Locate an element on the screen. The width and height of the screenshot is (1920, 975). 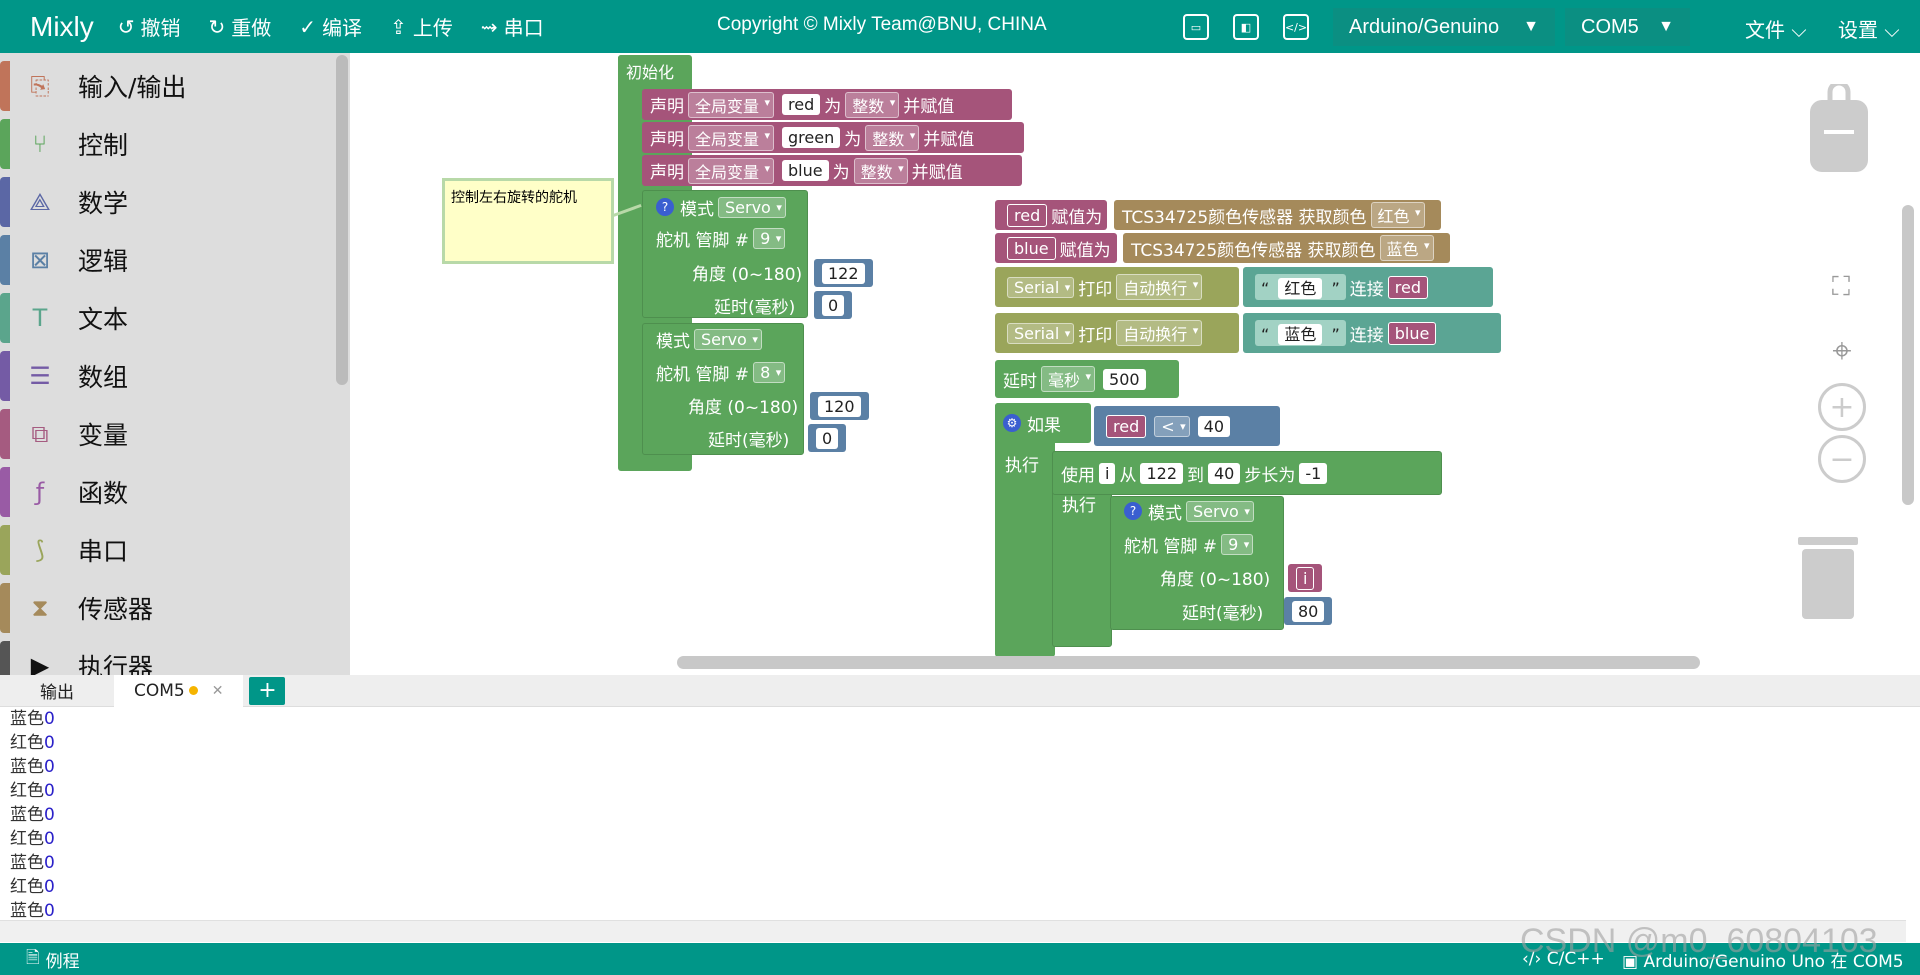
delay-input-block: 80 is located at coordinates (1308, 611).